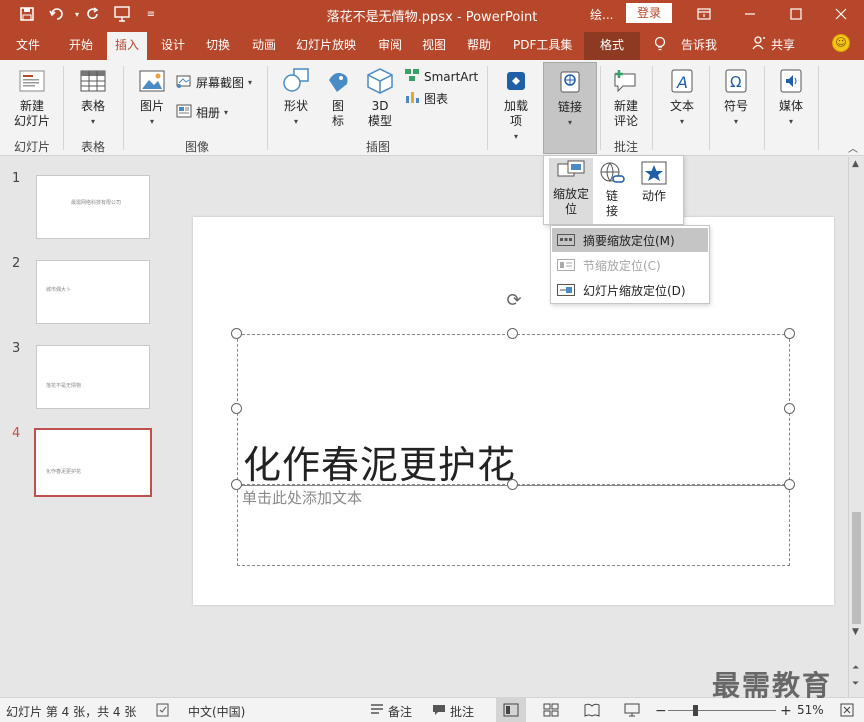 The width and height of the screenshot is (864, 722). I want to click on tab-slideshow: 幻灯片放映, so click(326, 46).